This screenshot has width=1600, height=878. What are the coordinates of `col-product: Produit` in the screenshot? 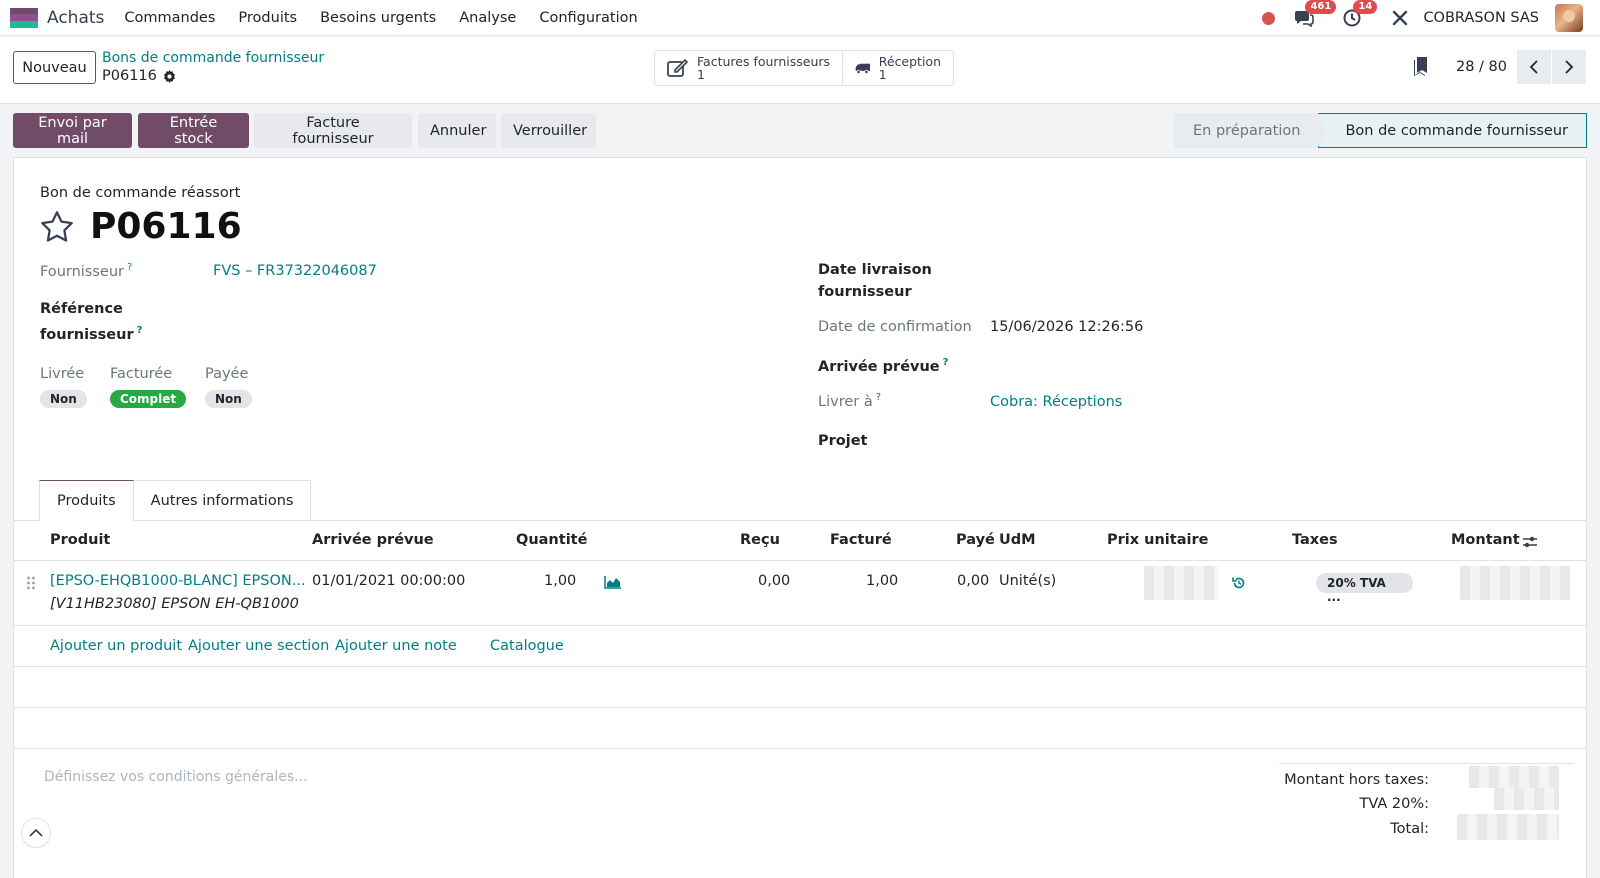 It's located at (80, 540).